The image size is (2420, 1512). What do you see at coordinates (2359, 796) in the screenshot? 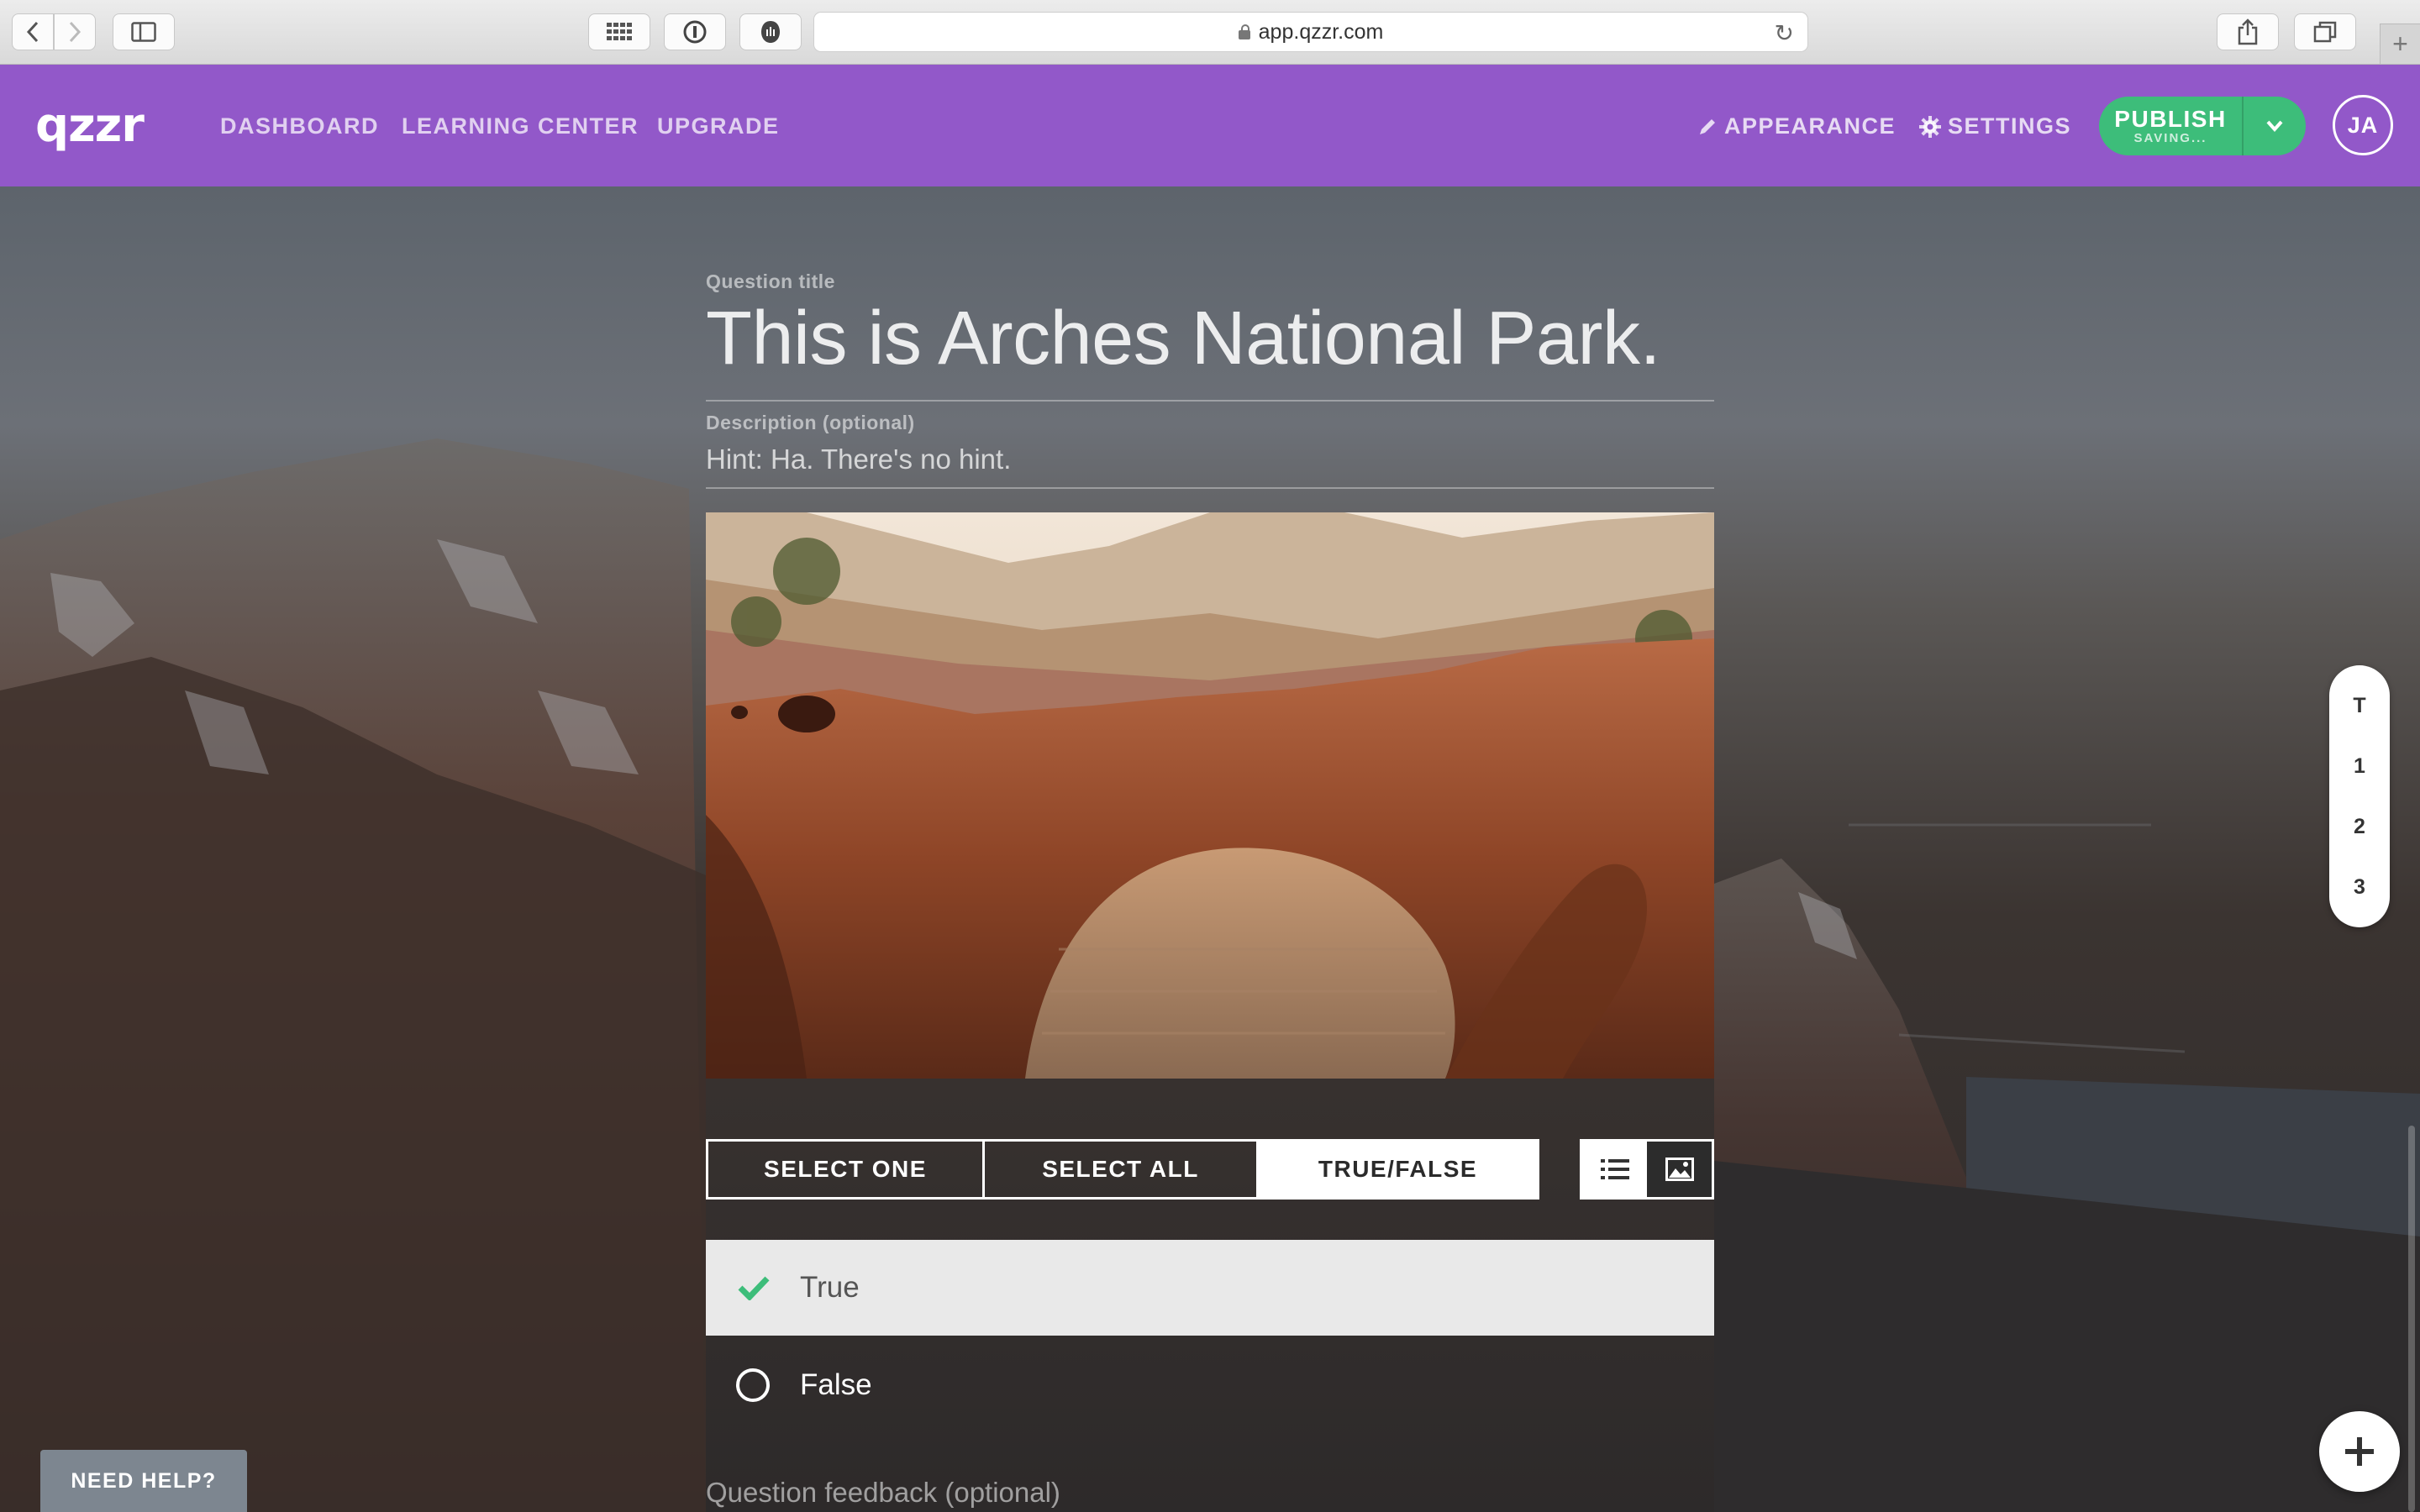
I see `question-navigator: T 1 2 3` at bounding box center [2359, 796].